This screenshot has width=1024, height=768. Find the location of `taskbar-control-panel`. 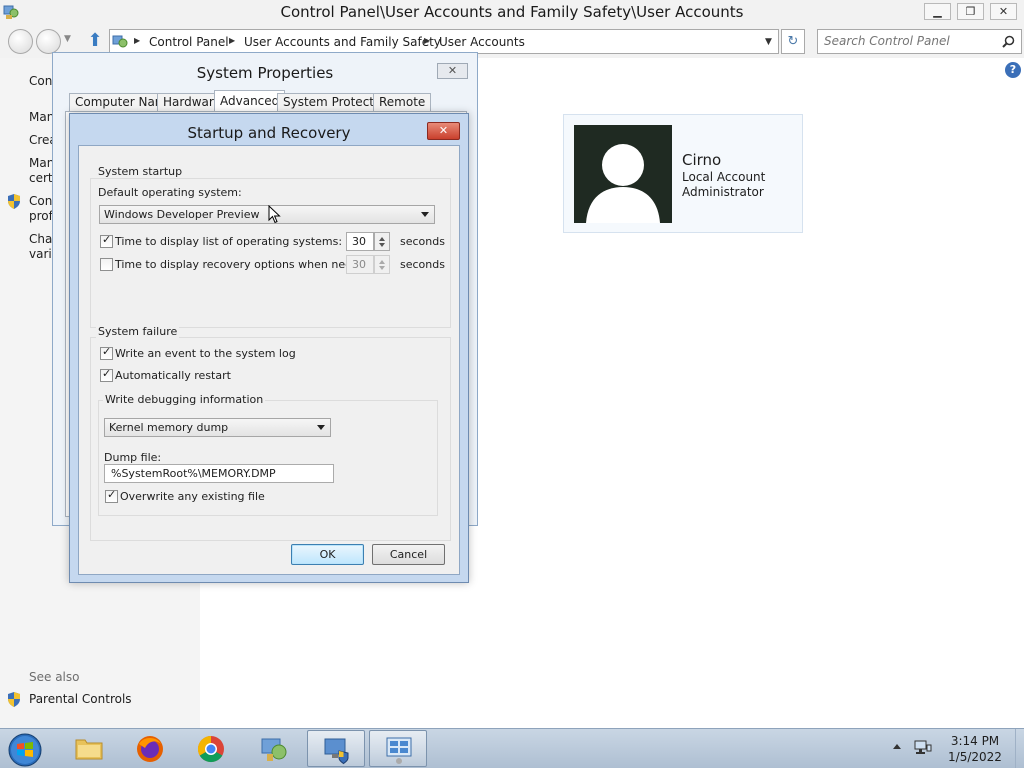

taskbar-control-panel is located at coordinates (274, 748).